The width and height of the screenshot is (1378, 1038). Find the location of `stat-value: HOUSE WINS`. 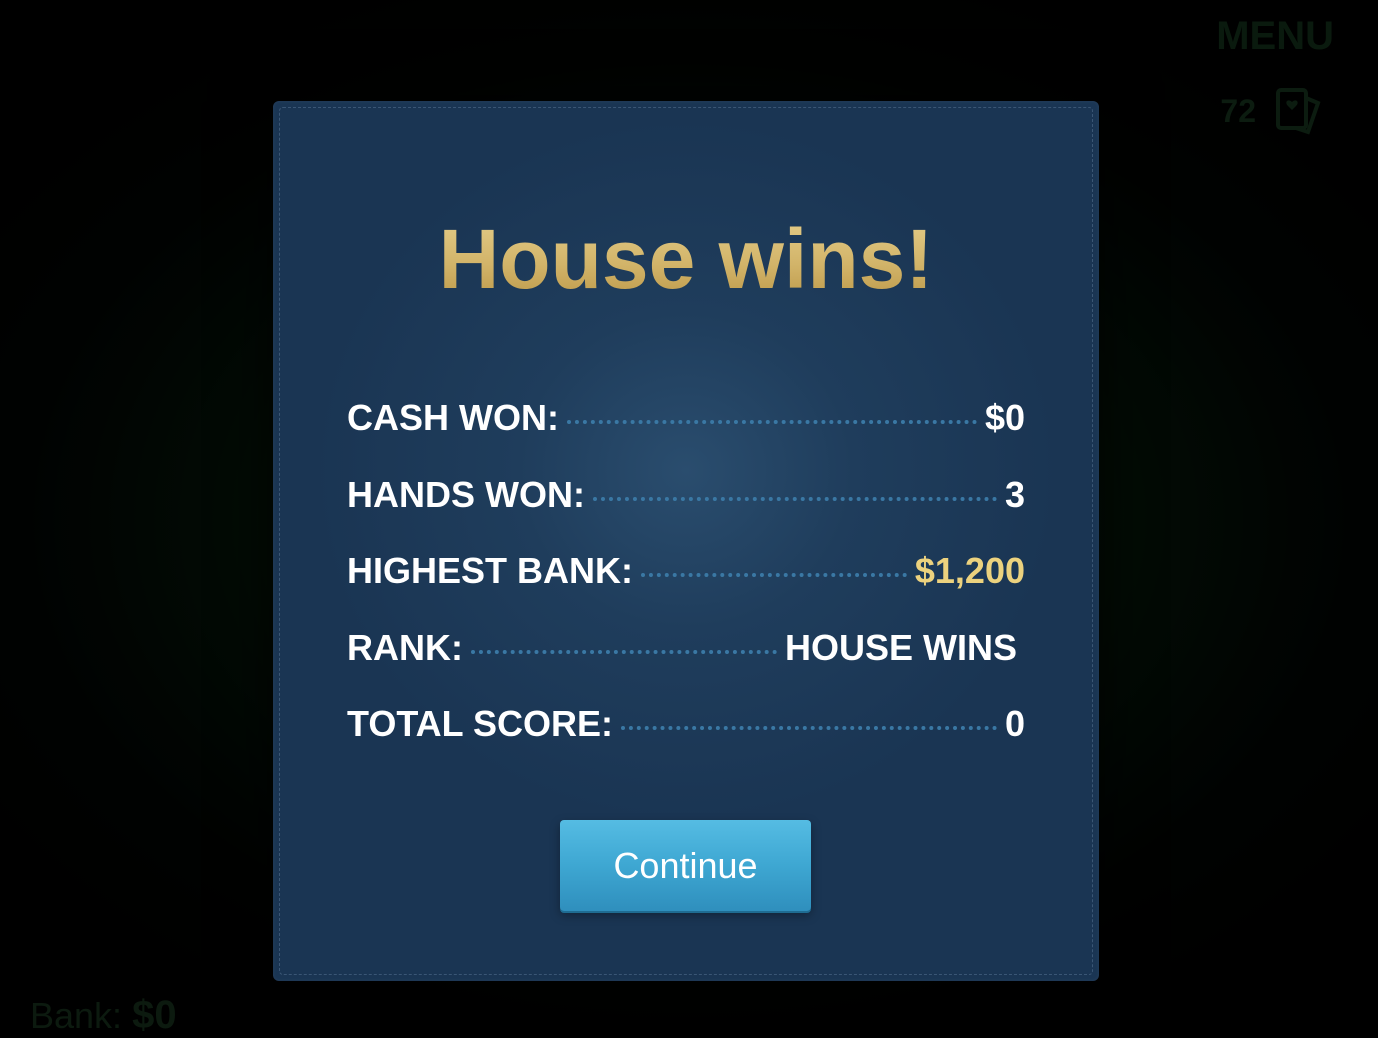

stat-value: HOUSE WINS is located at coordinates (900, 647).